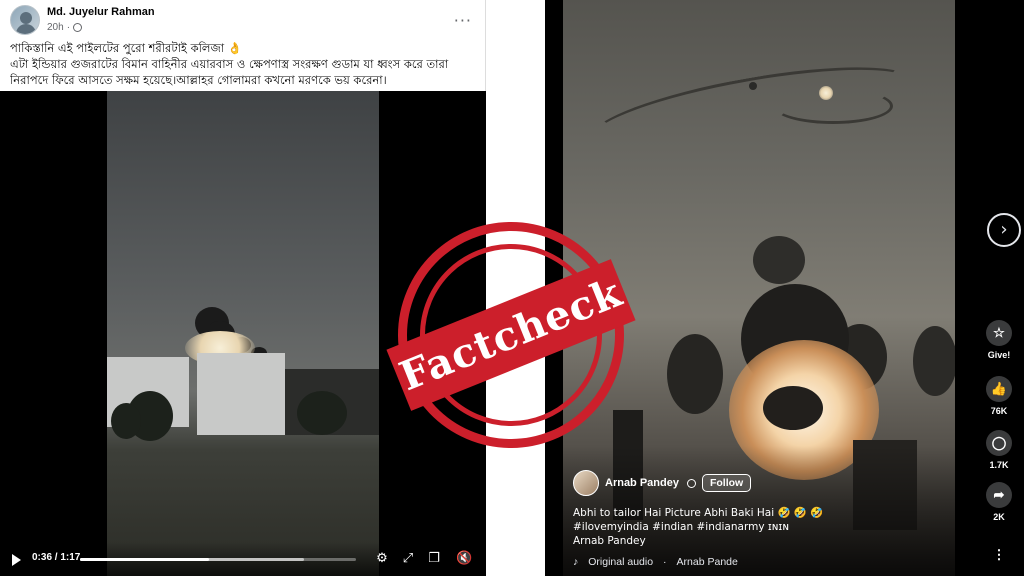  Describe the element at coordinates (707, 562) in the screenshot. I see `audio-author: Arnab Pande` at that location.